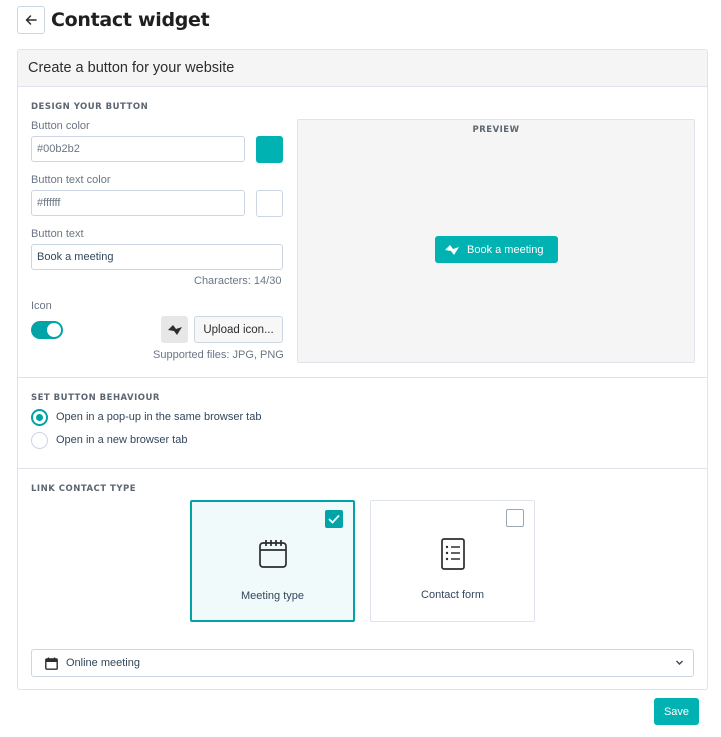 The height and width of the screenshot is (737, 721). I want to click on button-color-label: Button color, so click(60, 126).